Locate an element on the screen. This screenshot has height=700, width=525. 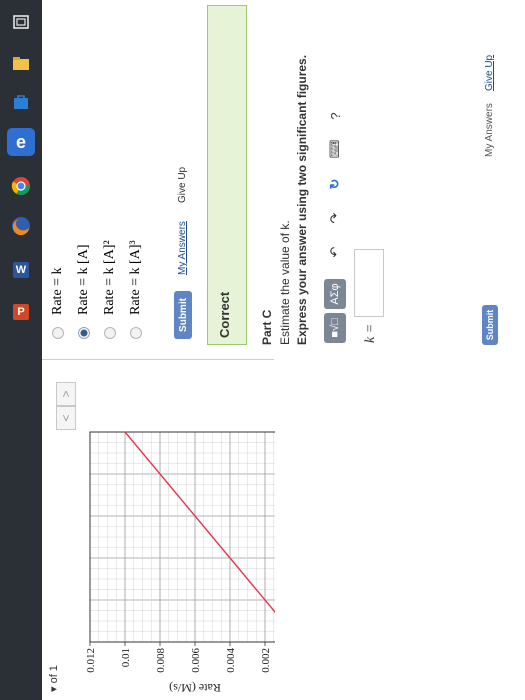
submit-button: Submit is located at coordinates (183, 315).